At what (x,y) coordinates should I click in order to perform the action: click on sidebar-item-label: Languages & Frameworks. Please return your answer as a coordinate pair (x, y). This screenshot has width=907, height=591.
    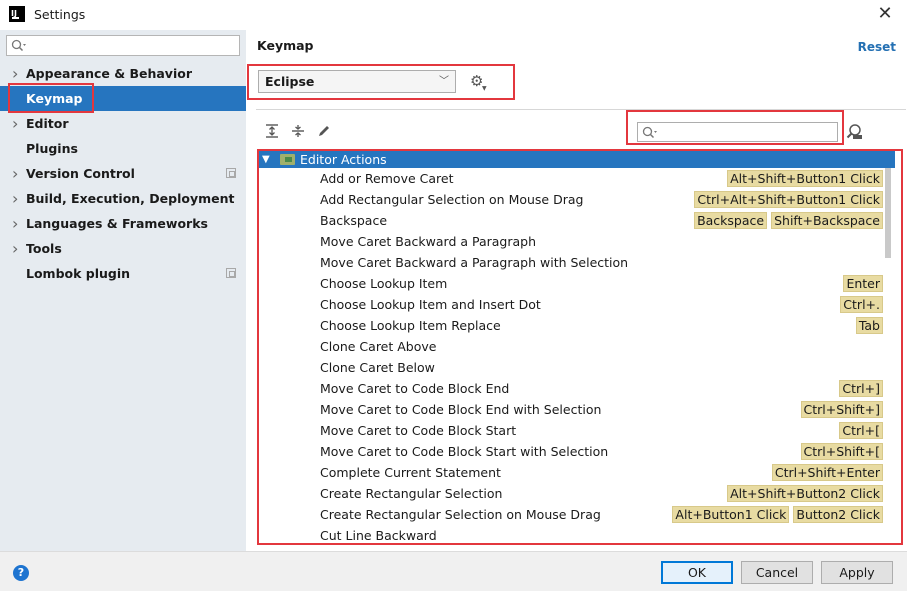
    Looking at the image, I should click on (117, 223).